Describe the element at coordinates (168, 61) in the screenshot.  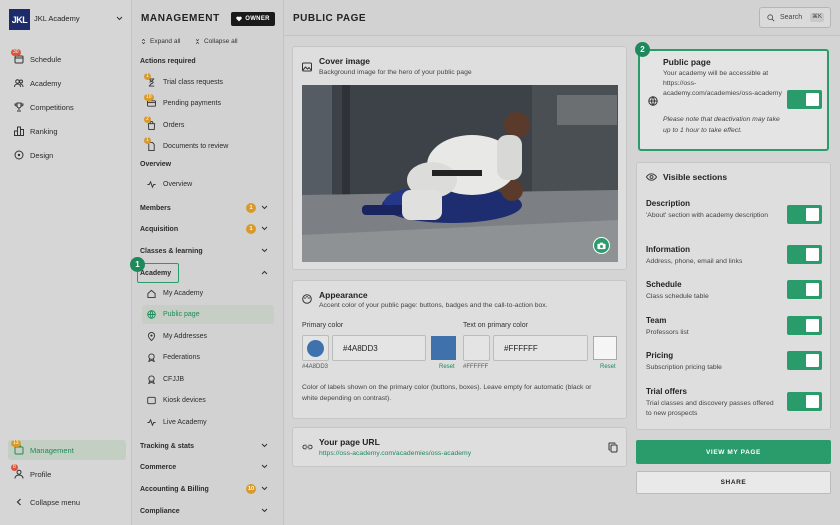
I see `actions-required-heading: Actions required` at that location.